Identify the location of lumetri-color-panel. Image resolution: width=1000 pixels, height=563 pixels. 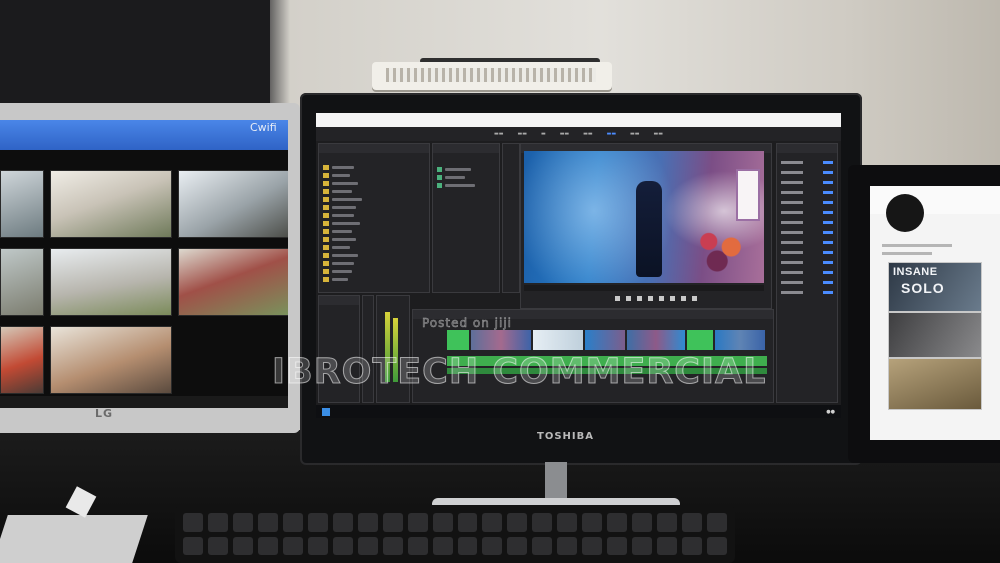
(807, 273).